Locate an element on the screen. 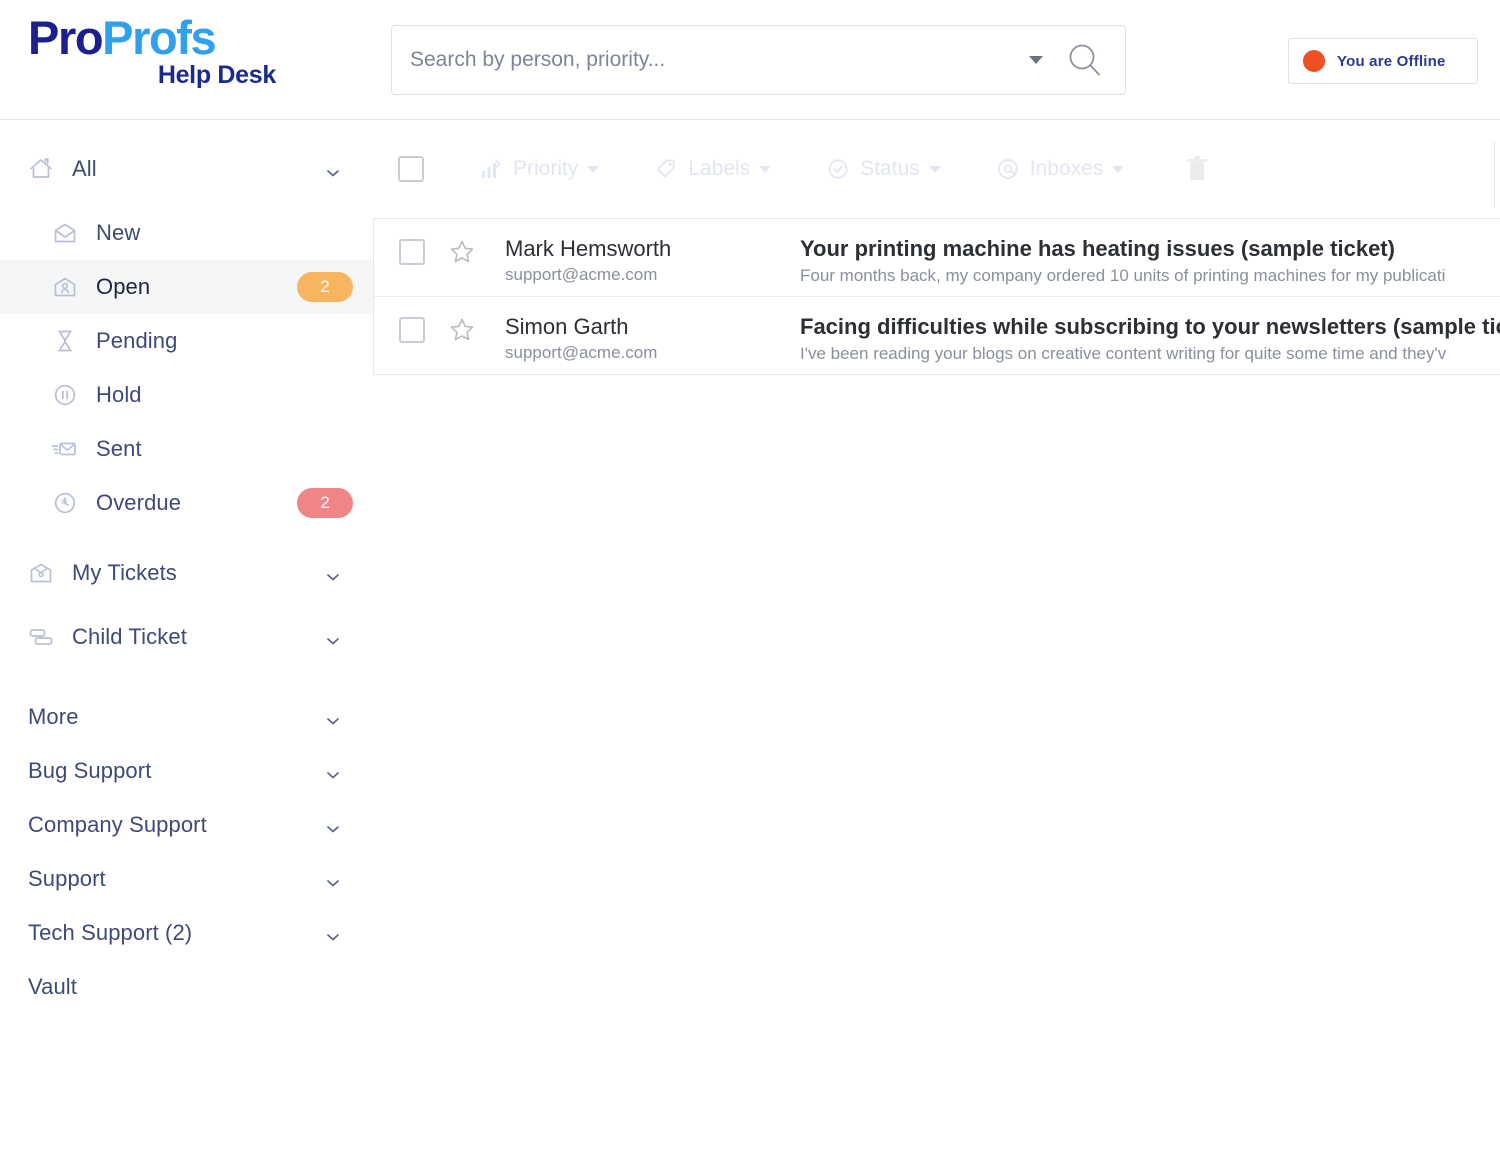  logo-subtitle: Help Desk is located at coordinates (216, 75).